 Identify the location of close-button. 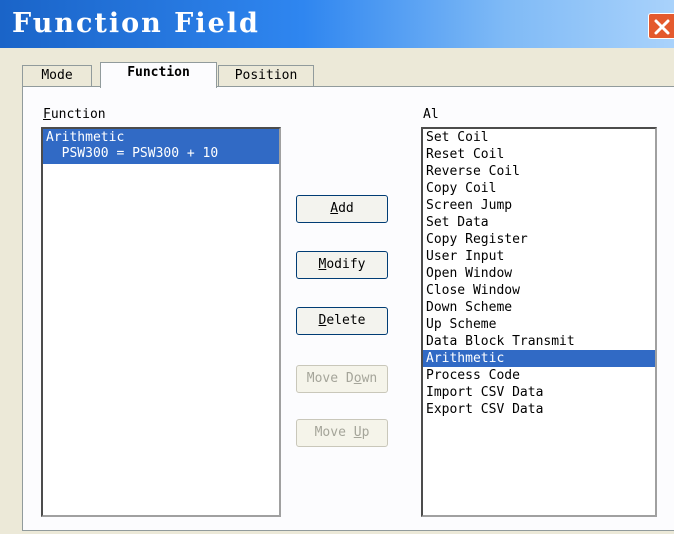
(661, 26).